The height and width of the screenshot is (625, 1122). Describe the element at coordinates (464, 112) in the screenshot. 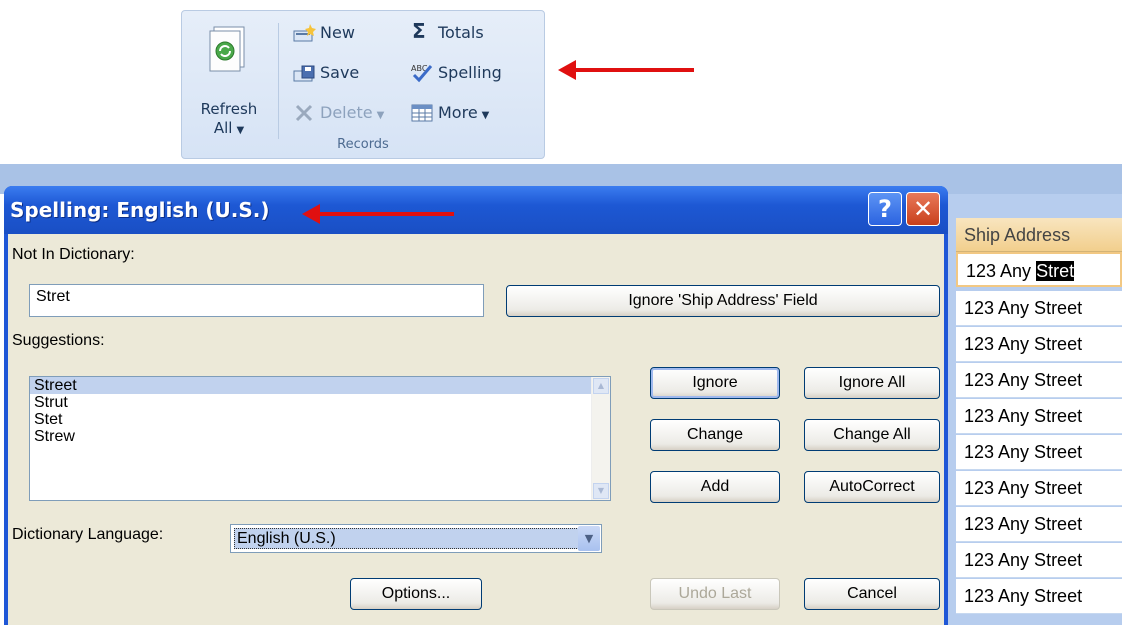

I see `more-label: More ▼` at that location.